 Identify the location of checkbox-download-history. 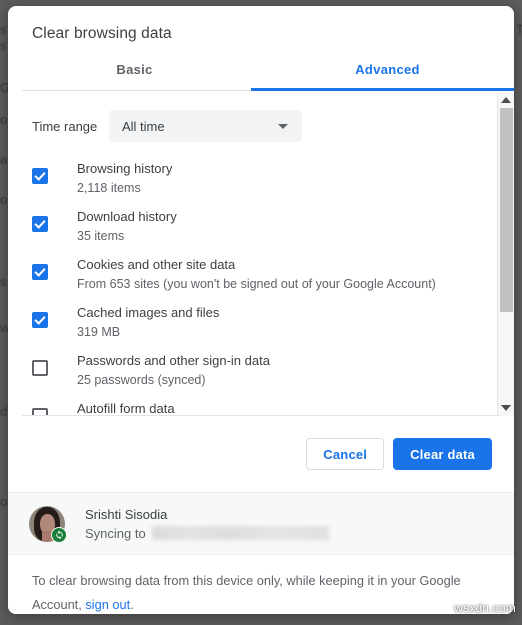
(40, 224).